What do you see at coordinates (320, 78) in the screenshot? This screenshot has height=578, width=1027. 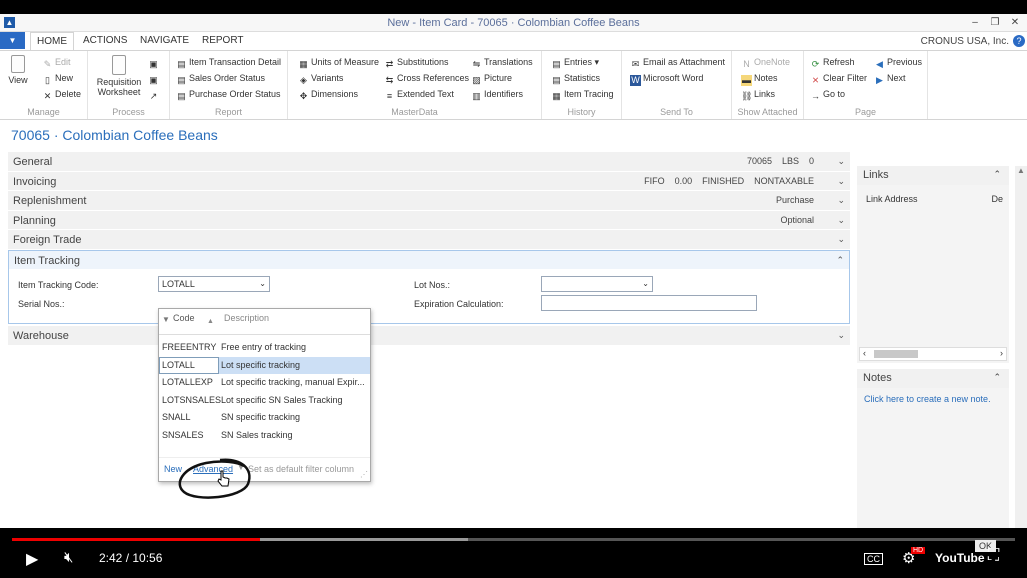 I see `variants-button: ◈ Variants` at bounding box center [320, 78].